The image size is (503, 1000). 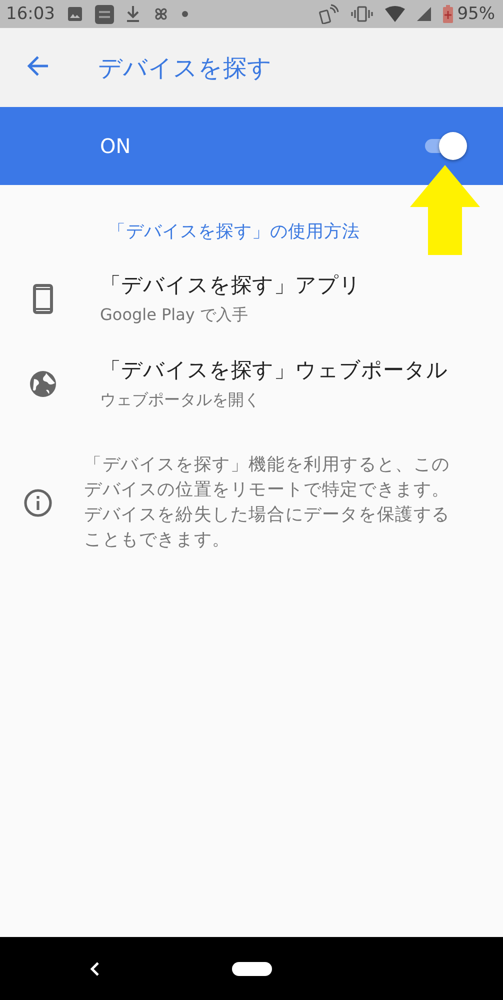 I want to click on info-icon, so click(x=38, y=503).